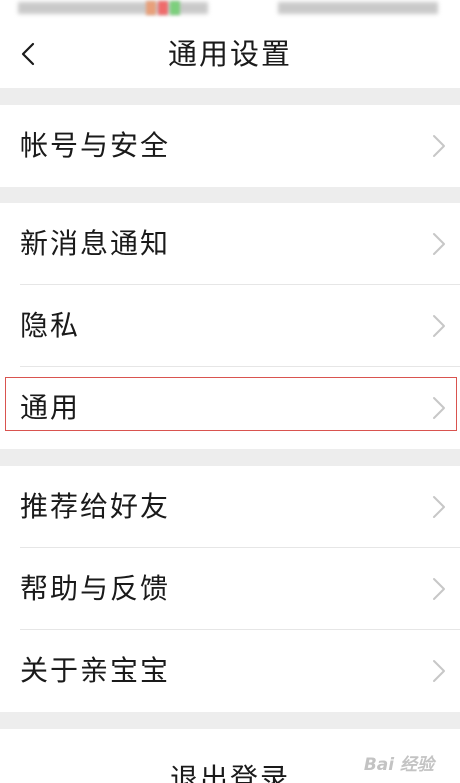 This screenshot has height=783, width=460. What do you see at coordinates (95, 670) in the screenshot?
I see `settings-item-label: 关于亲宝宝` at bounding box center [95, 670].